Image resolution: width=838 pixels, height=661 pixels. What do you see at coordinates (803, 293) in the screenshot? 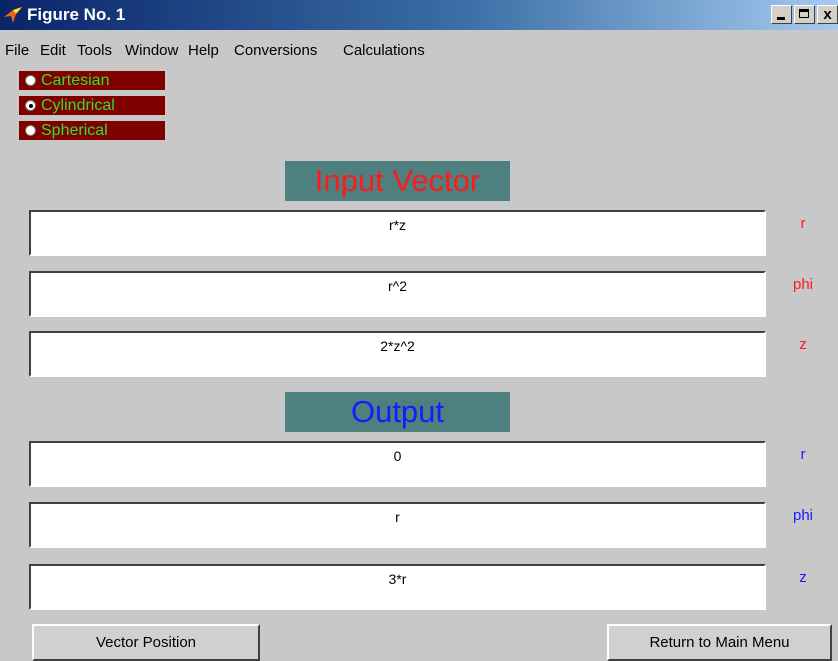
I see `input-label-phi: phi` at bounding box center [803, 293].